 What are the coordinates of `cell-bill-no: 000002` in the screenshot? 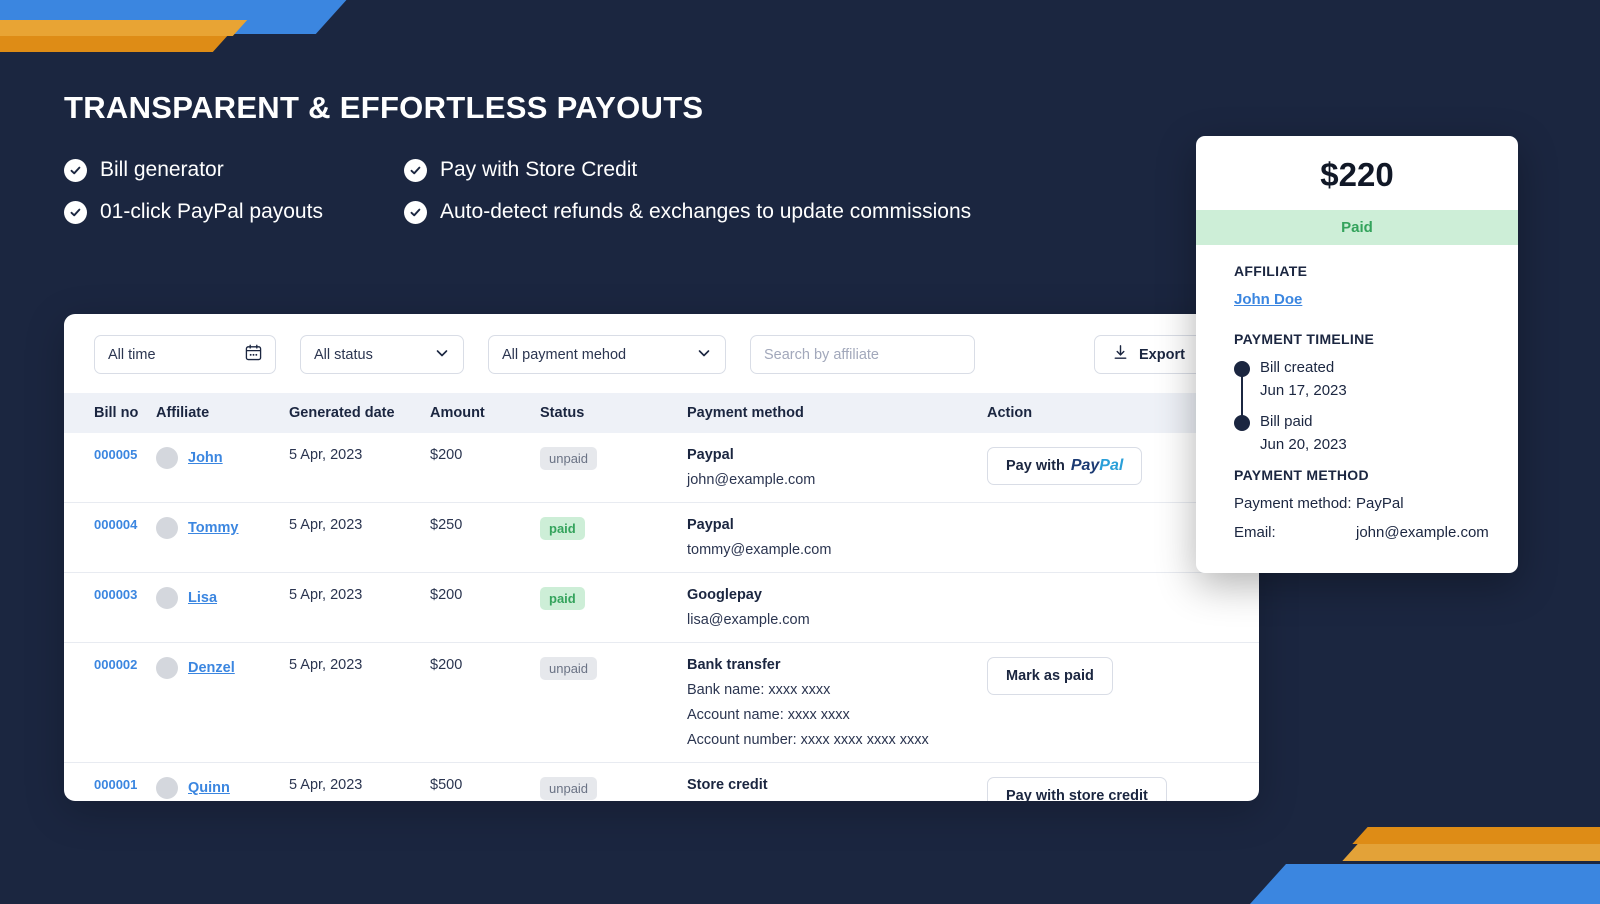 It's located at (110, 702).